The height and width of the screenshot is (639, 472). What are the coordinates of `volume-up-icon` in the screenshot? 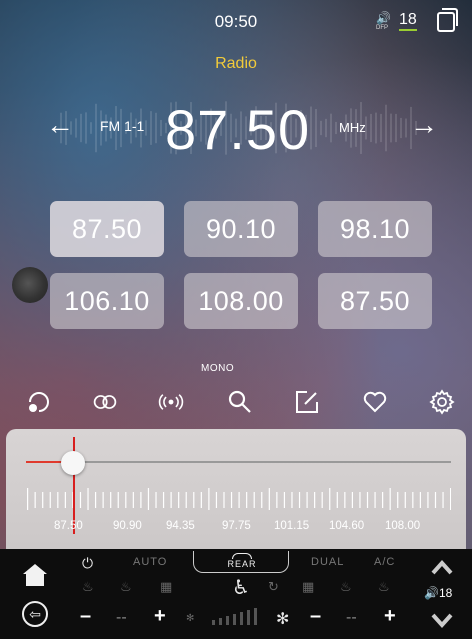 It's located at (442, 567).